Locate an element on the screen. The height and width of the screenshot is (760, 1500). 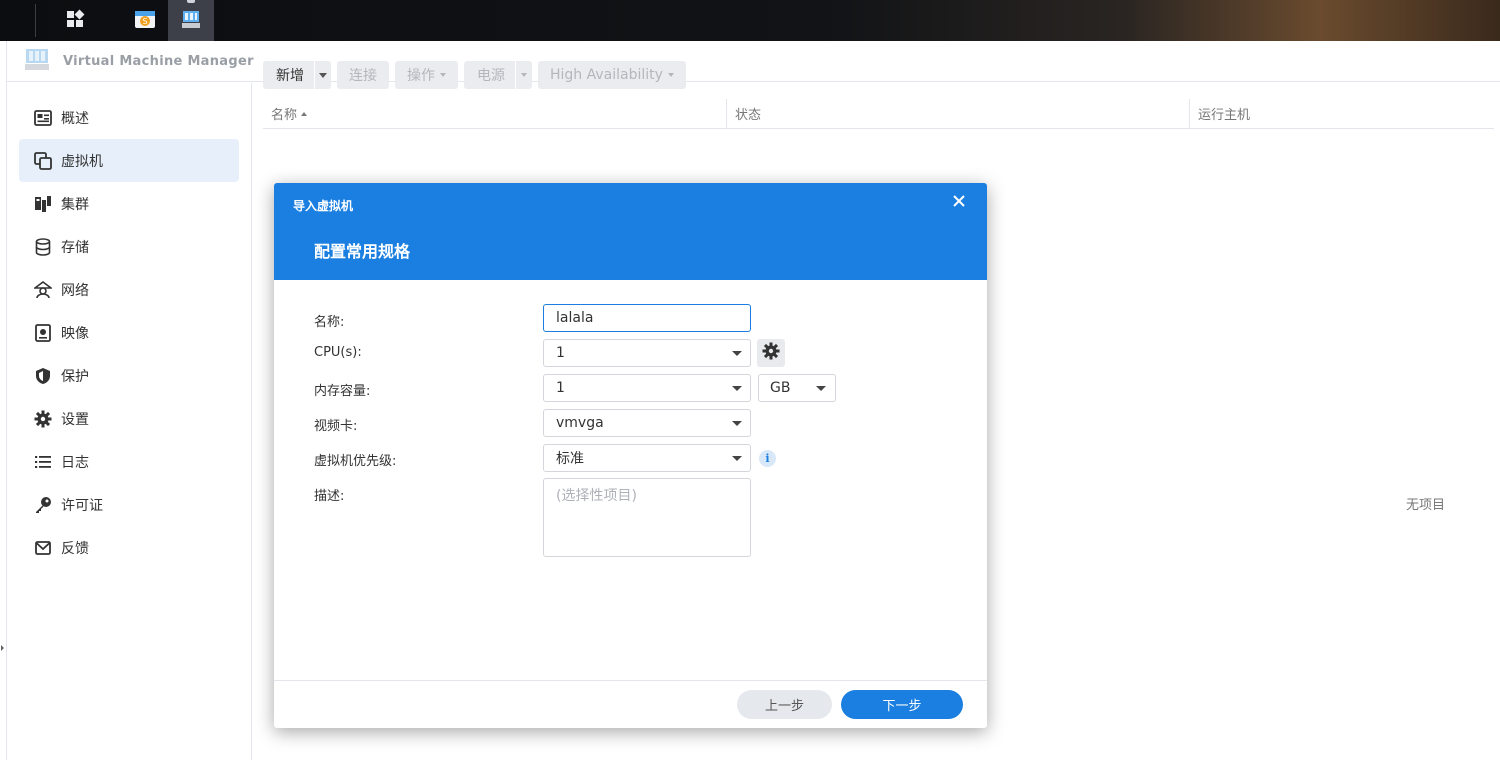
sidebar-item-log: 日志 is located at coordinates (129, 461).